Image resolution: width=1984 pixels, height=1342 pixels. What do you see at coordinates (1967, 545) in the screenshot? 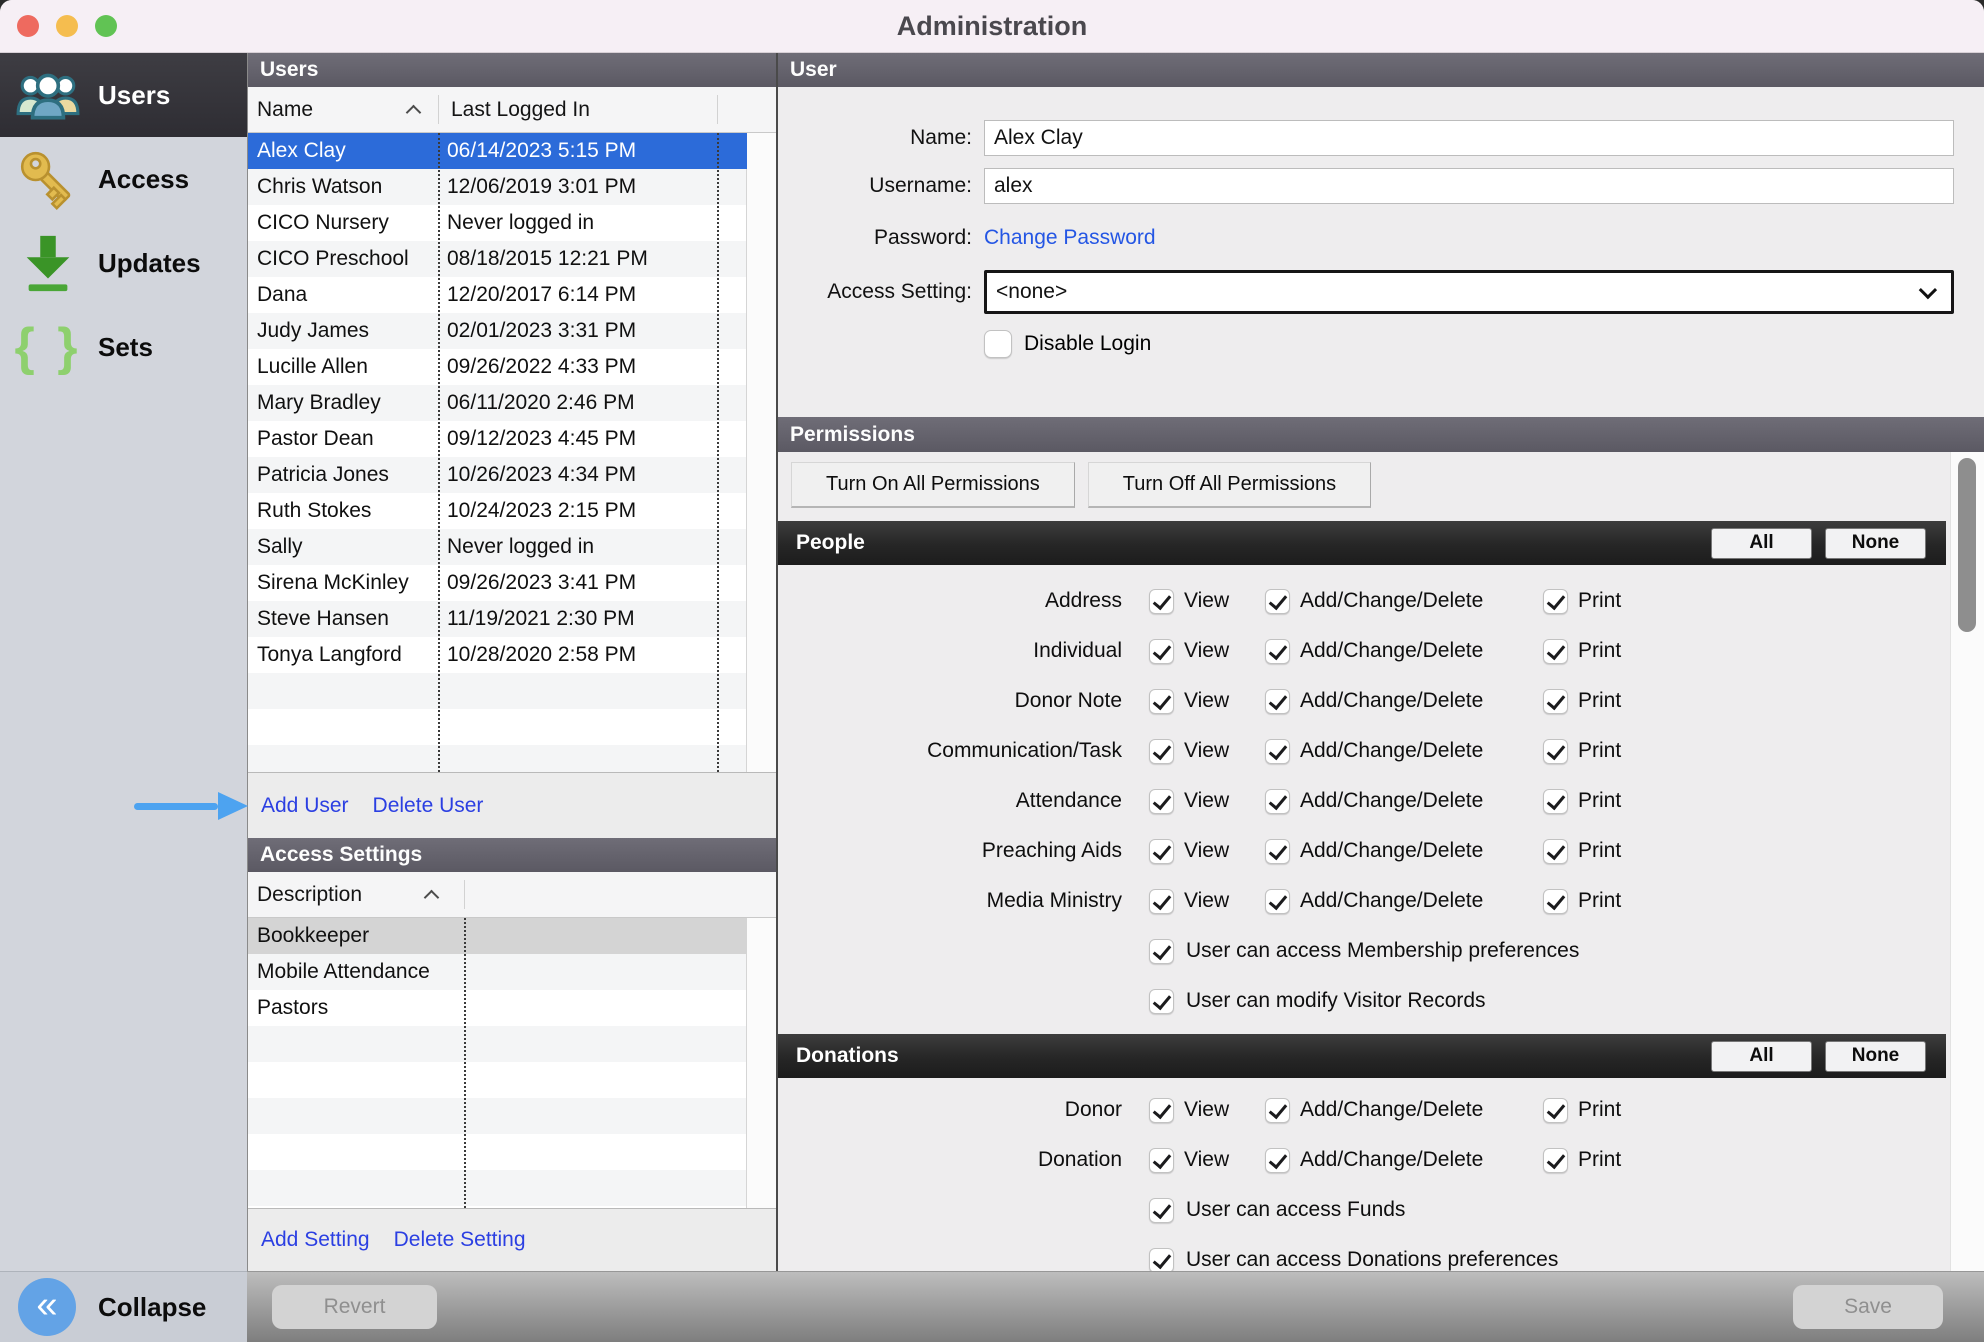
I see `permissions-scrollbar-thumb` at bounding box center [1967, 545].